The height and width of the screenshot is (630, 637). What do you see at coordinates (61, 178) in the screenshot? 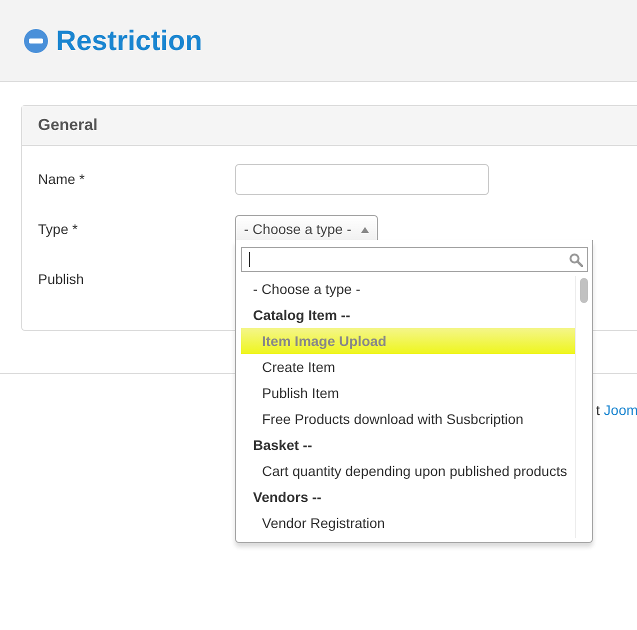
I see `field-label: Name *` at bounding box center [61, 178].